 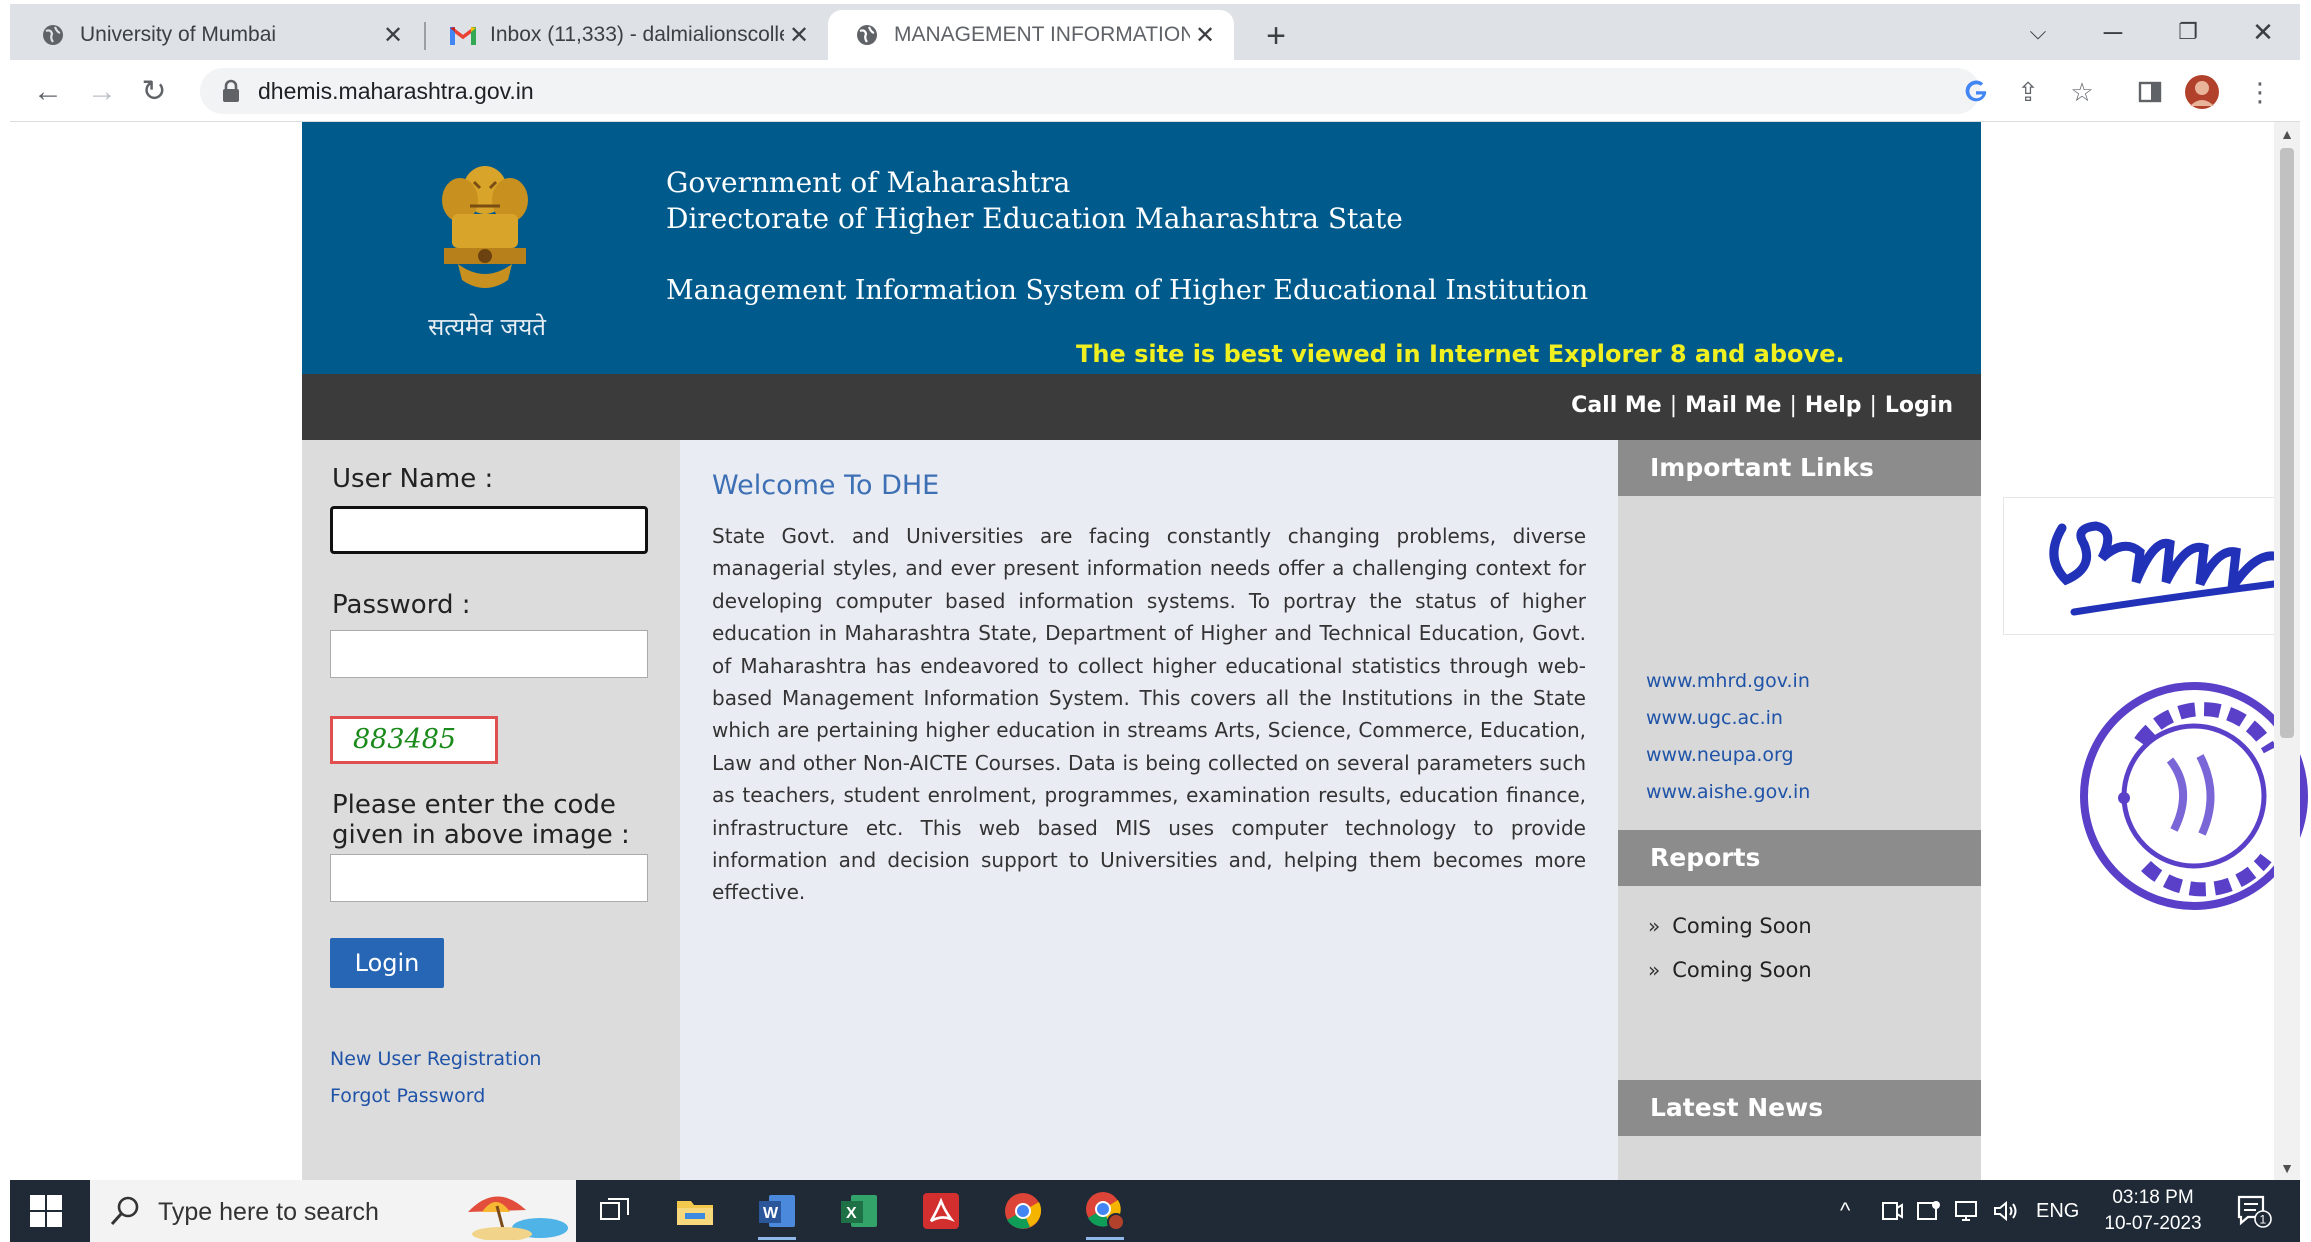 What do you see at coordinates (2287, 134) in the screenshot?
I see `scroll-up-arrow-icon: ▲` at bounding box center [2287, 134].